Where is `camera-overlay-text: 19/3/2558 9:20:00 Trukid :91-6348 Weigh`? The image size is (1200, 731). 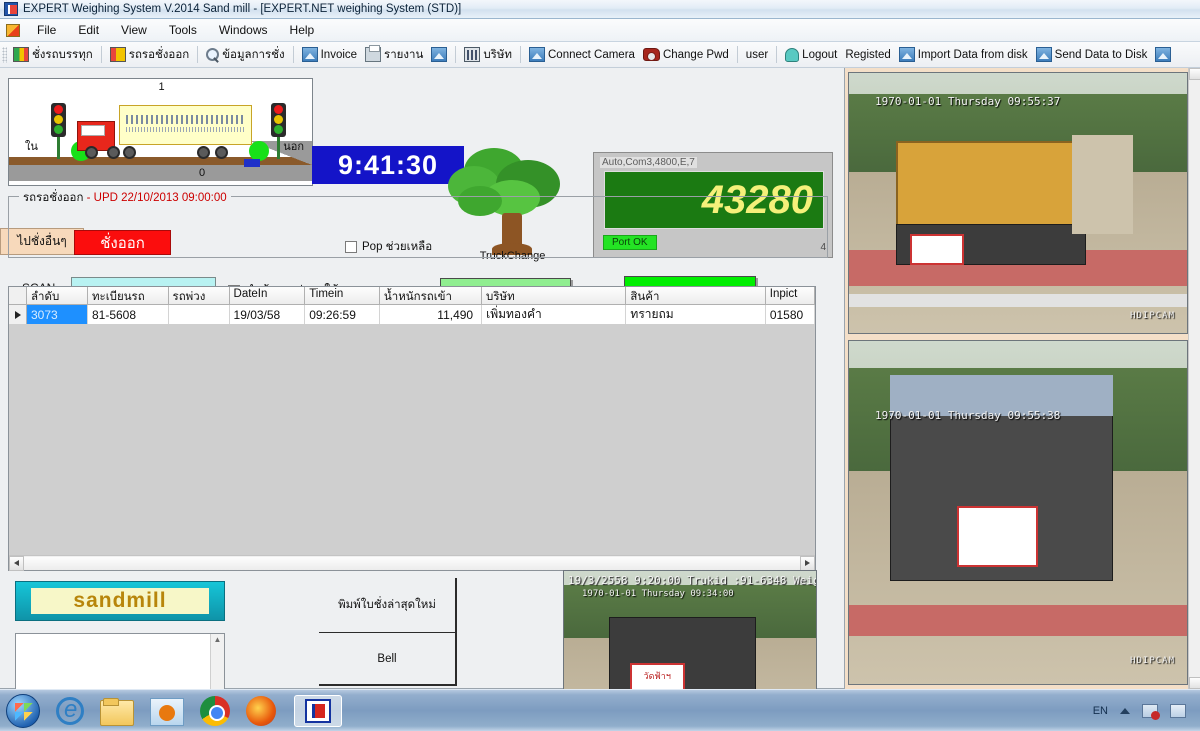
camera-overlay-text: 19/3/2558 9:20:00 Trukid :91-6348 Weigh is located at coordinates (692, 580).